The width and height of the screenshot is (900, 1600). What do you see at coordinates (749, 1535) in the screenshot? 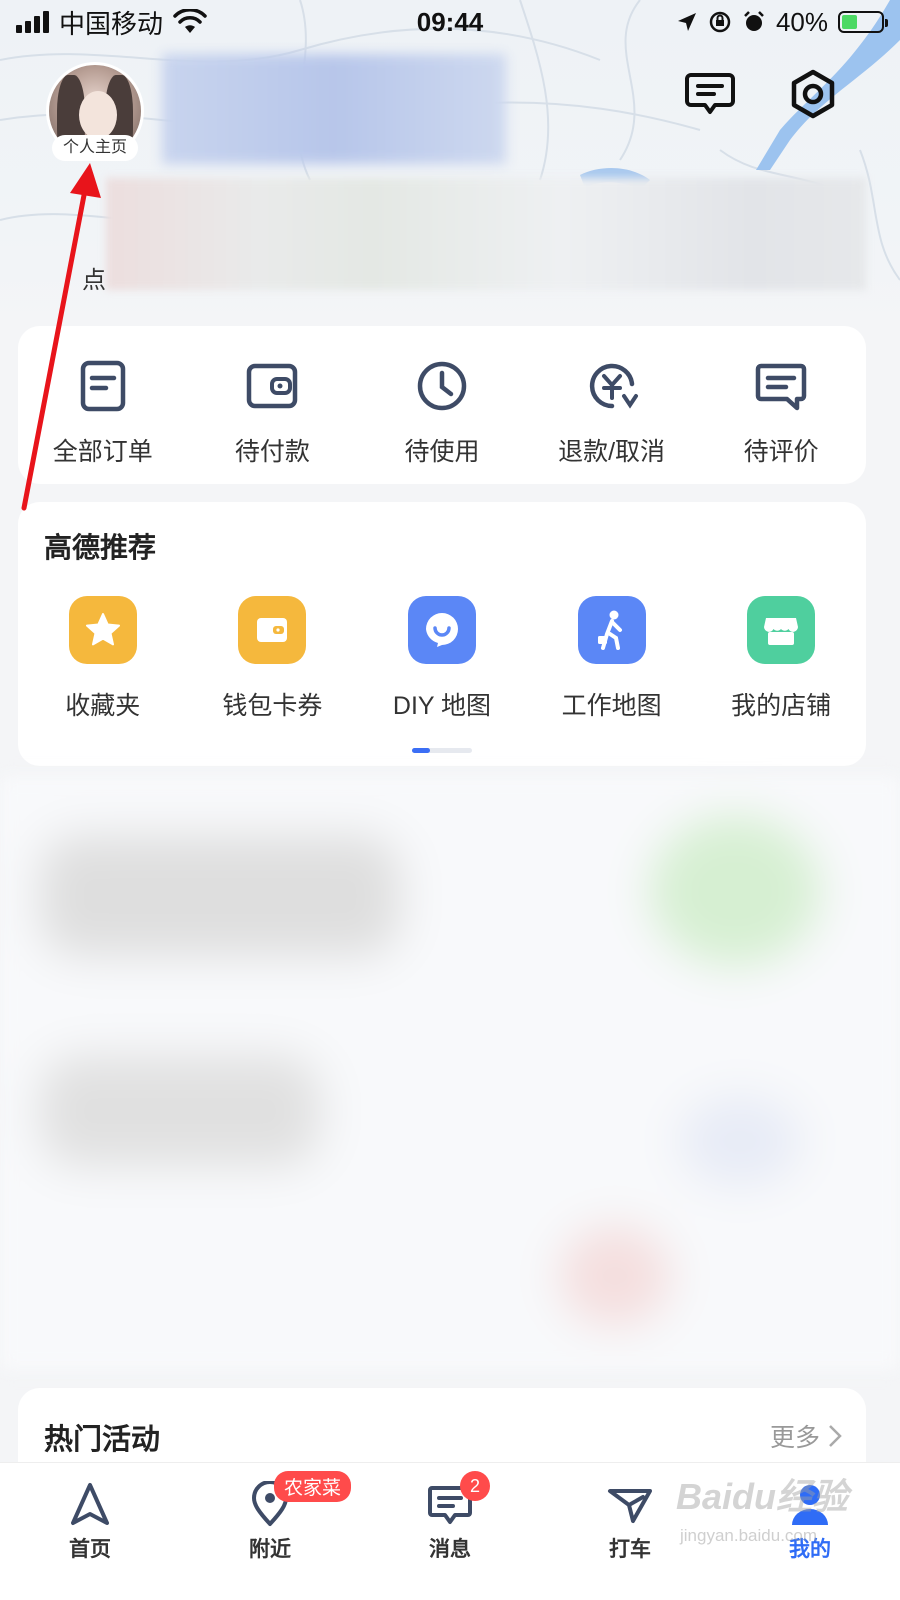
I see `watermark-url: jingyan.baidu.com` at bounding box center [749, 1535].